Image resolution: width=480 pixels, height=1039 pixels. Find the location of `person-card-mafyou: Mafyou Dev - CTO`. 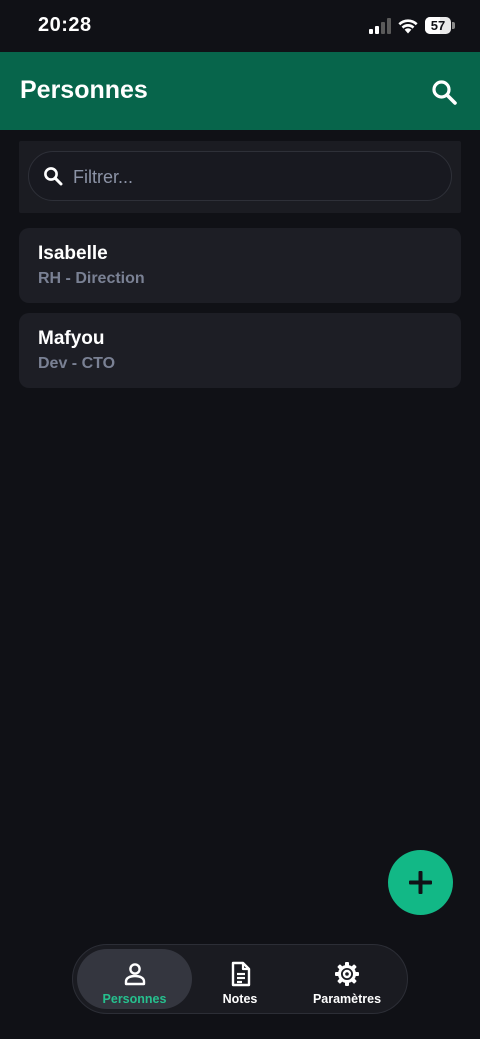

person-card-mafyou: Mafyou Dev - CTO is located at coordinates (240, 350).